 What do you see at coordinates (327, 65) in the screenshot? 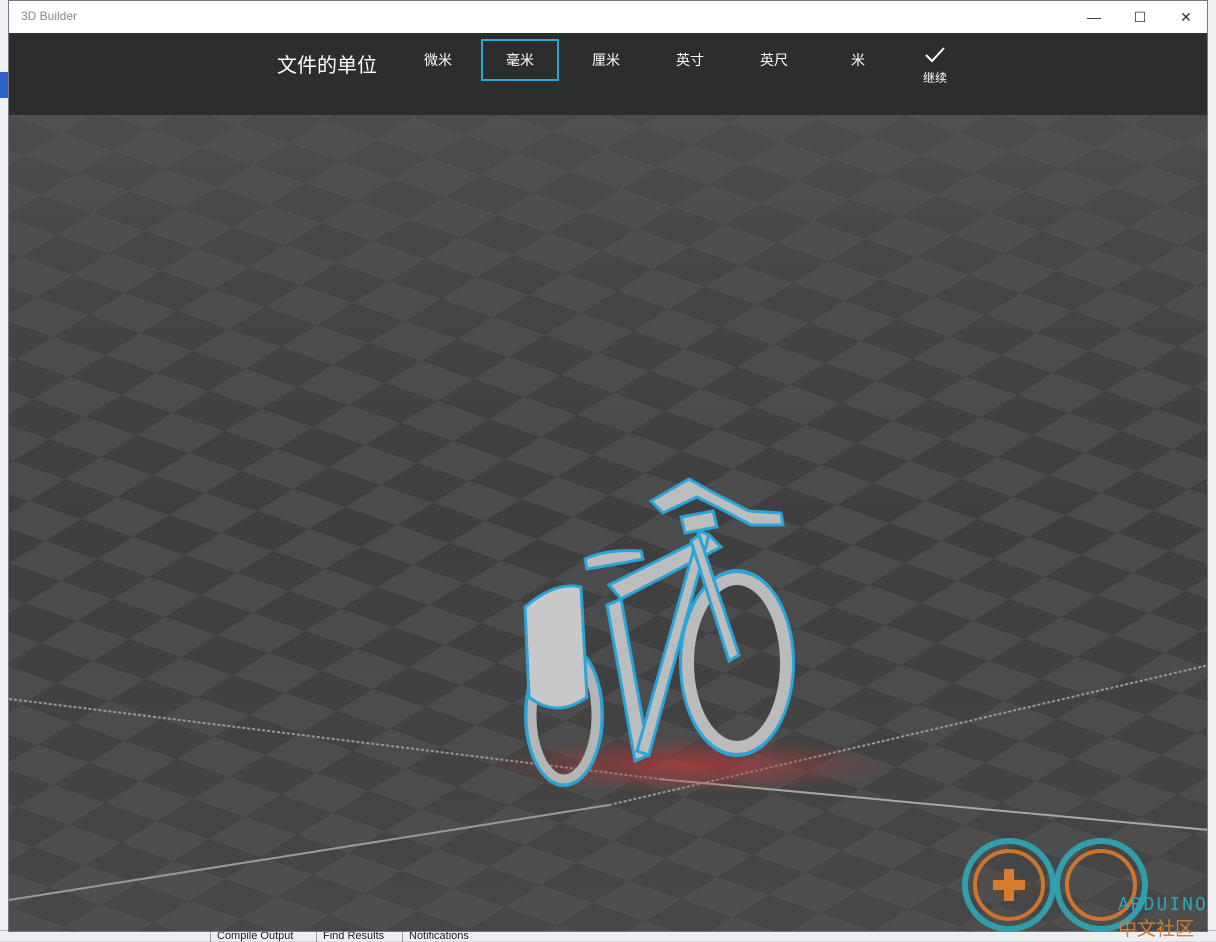
I see `file-units-label: 文件的单位` at bounding box center [327, 65].